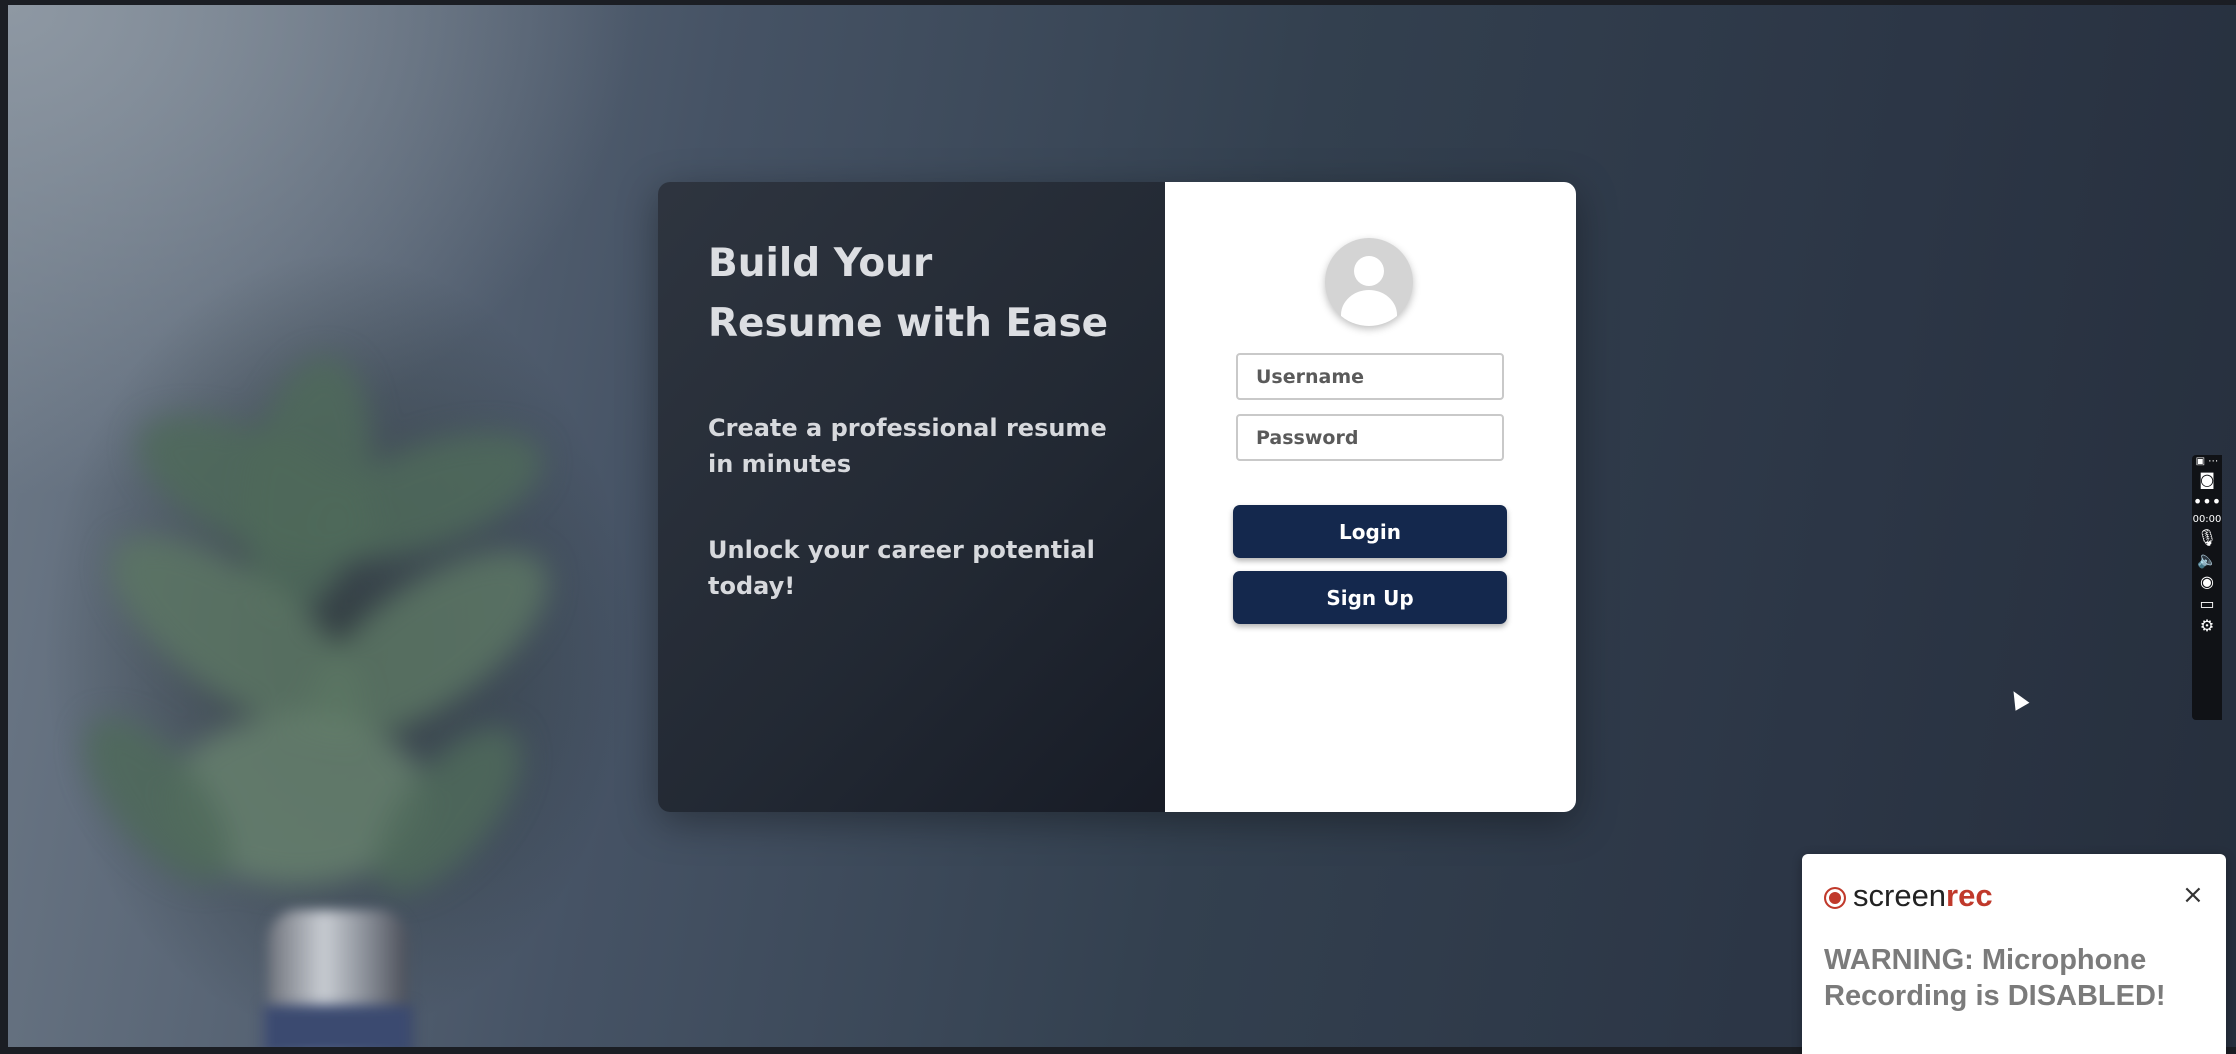 The width and height of the screenshot is (2236, 1054). Describe the element at coordinates (2207, 480) in the screenshot. I see `camera-icon: ◙` at that location.